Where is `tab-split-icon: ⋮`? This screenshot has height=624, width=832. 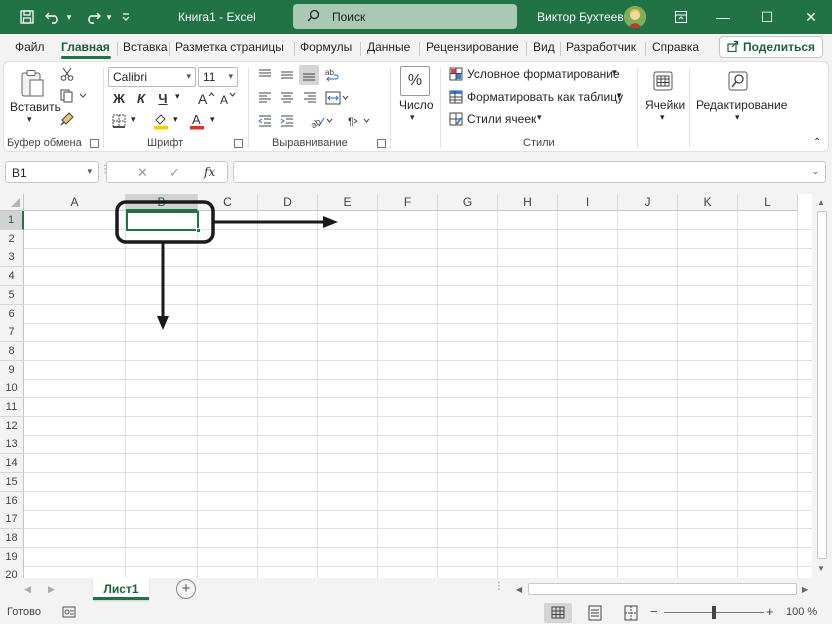
tab-split-icon: ⋮ is located at coordinates (499, 586).